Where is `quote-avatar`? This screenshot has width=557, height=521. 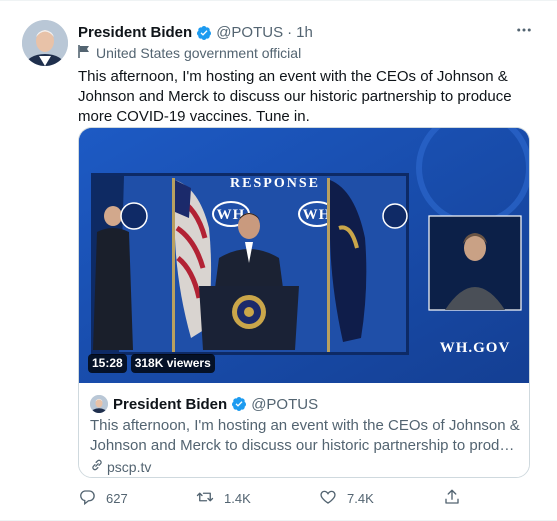
quote-avatar is located at coordinates (99, 404).